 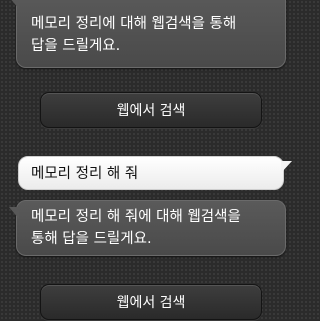 I want to click on assistant-message-line: 통해 답을 드릴게요., so click(x=91, y=239).